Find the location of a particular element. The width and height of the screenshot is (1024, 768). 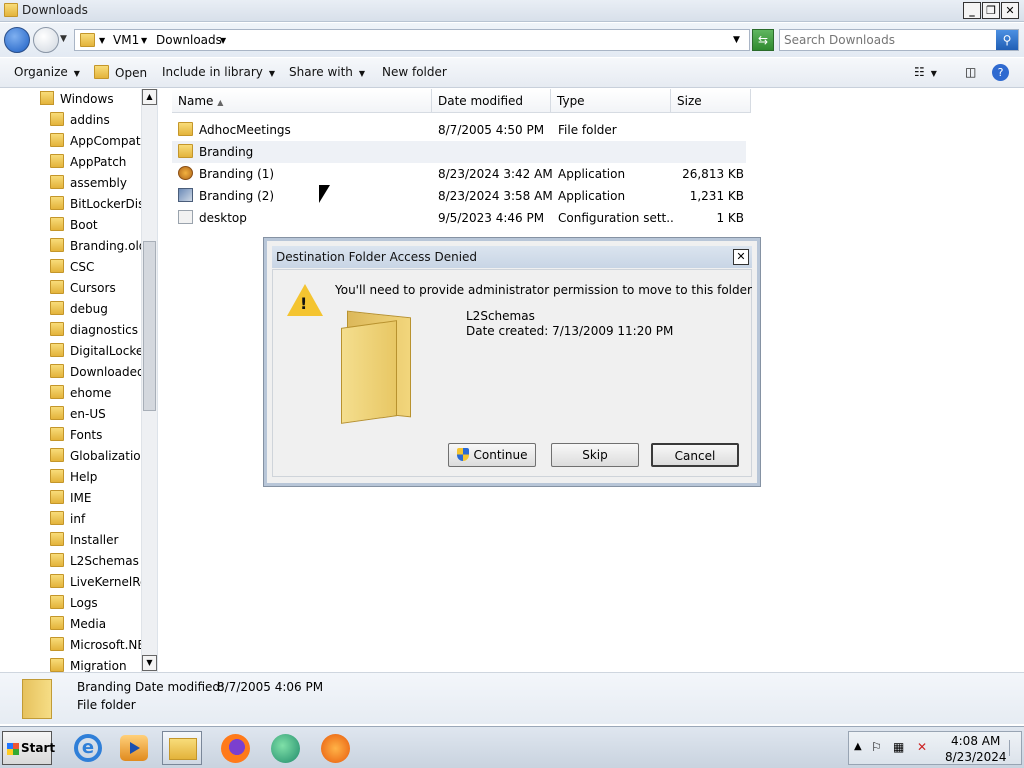

search-input is located at coordinates (889, 40).